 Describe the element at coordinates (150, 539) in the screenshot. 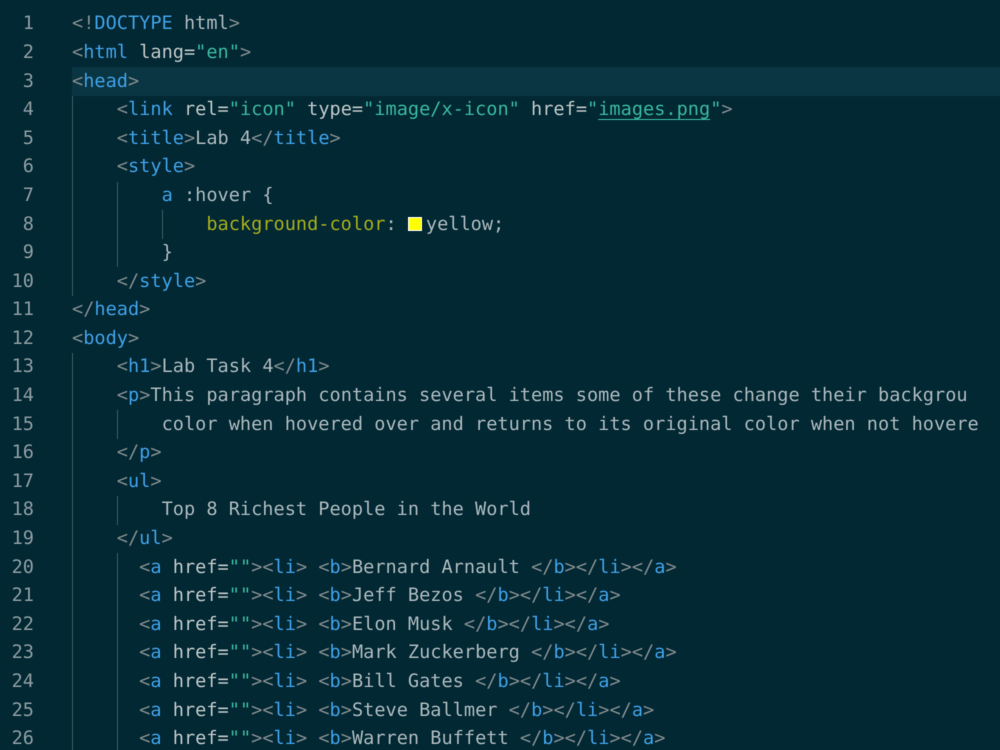

I see `code-token: ul` at that location.